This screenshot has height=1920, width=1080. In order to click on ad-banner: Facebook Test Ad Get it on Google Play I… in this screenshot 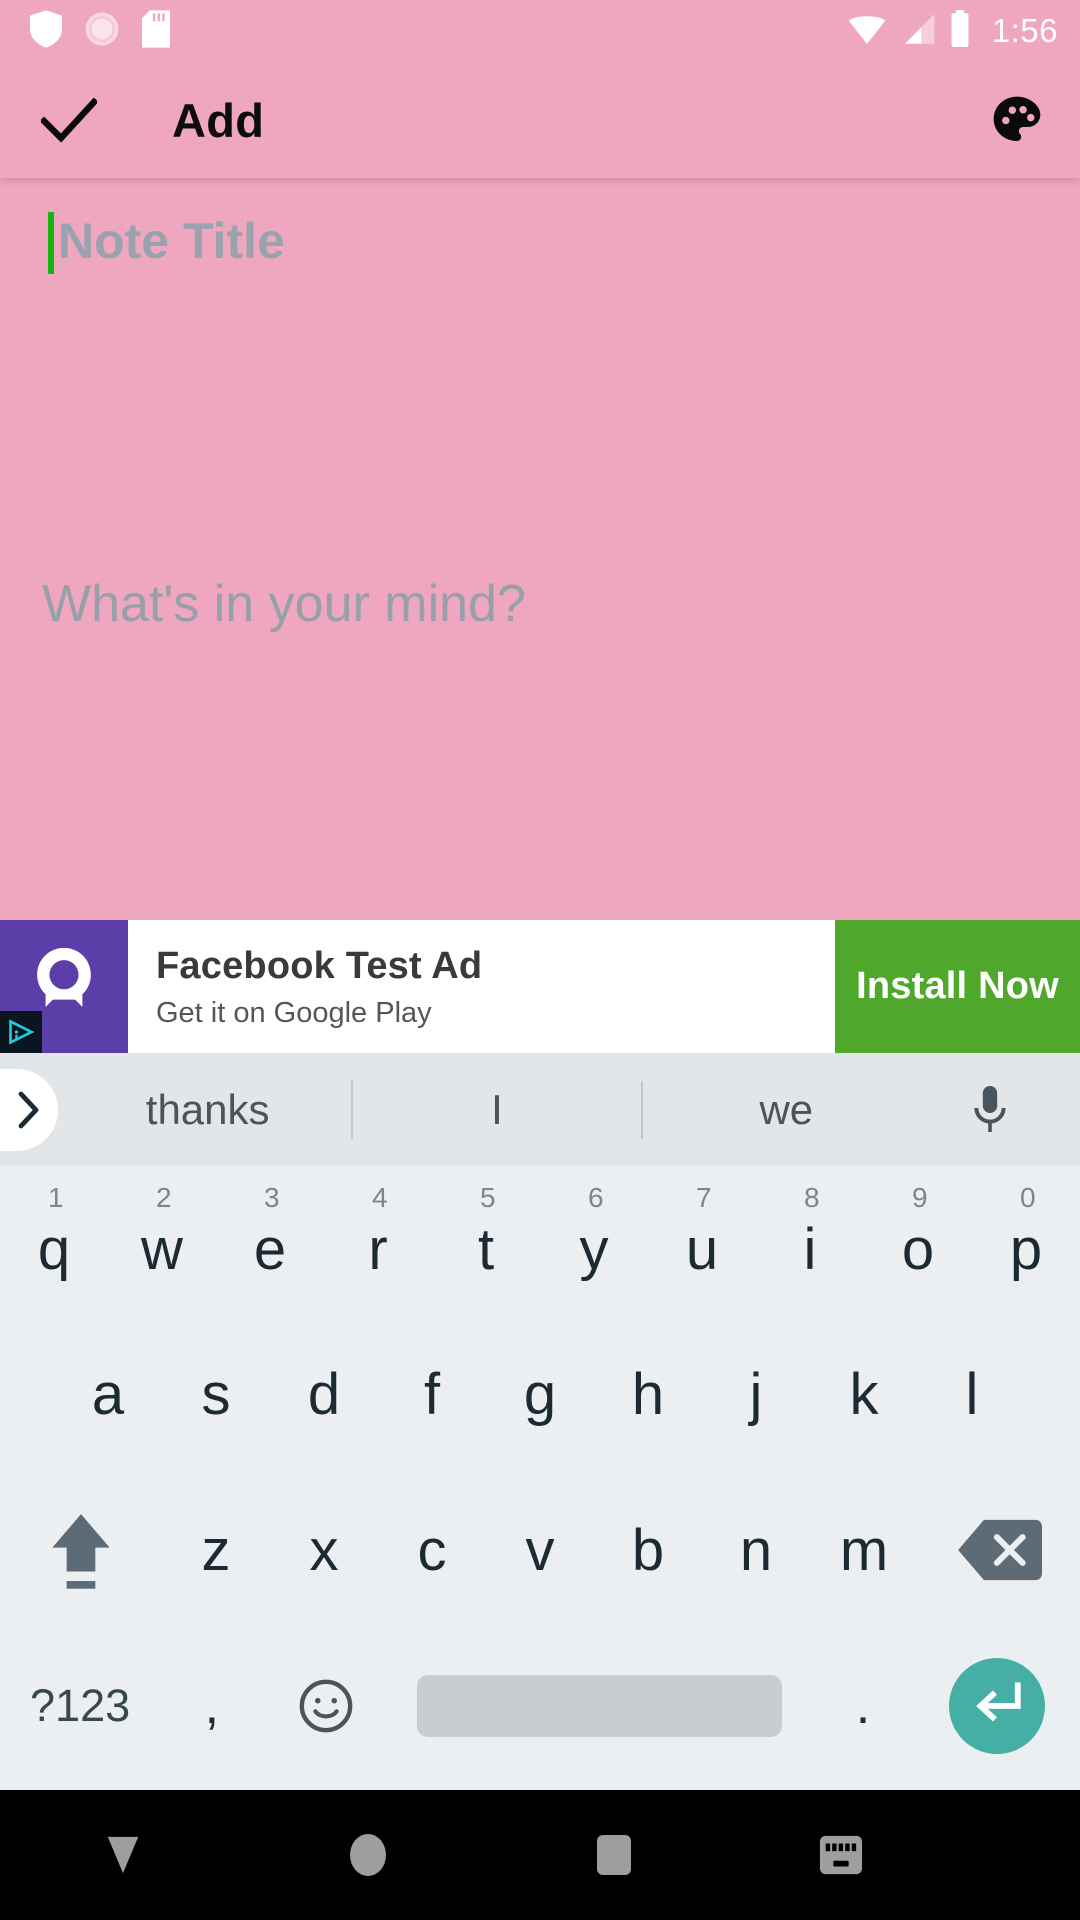, I will do `click(540, 986)`.